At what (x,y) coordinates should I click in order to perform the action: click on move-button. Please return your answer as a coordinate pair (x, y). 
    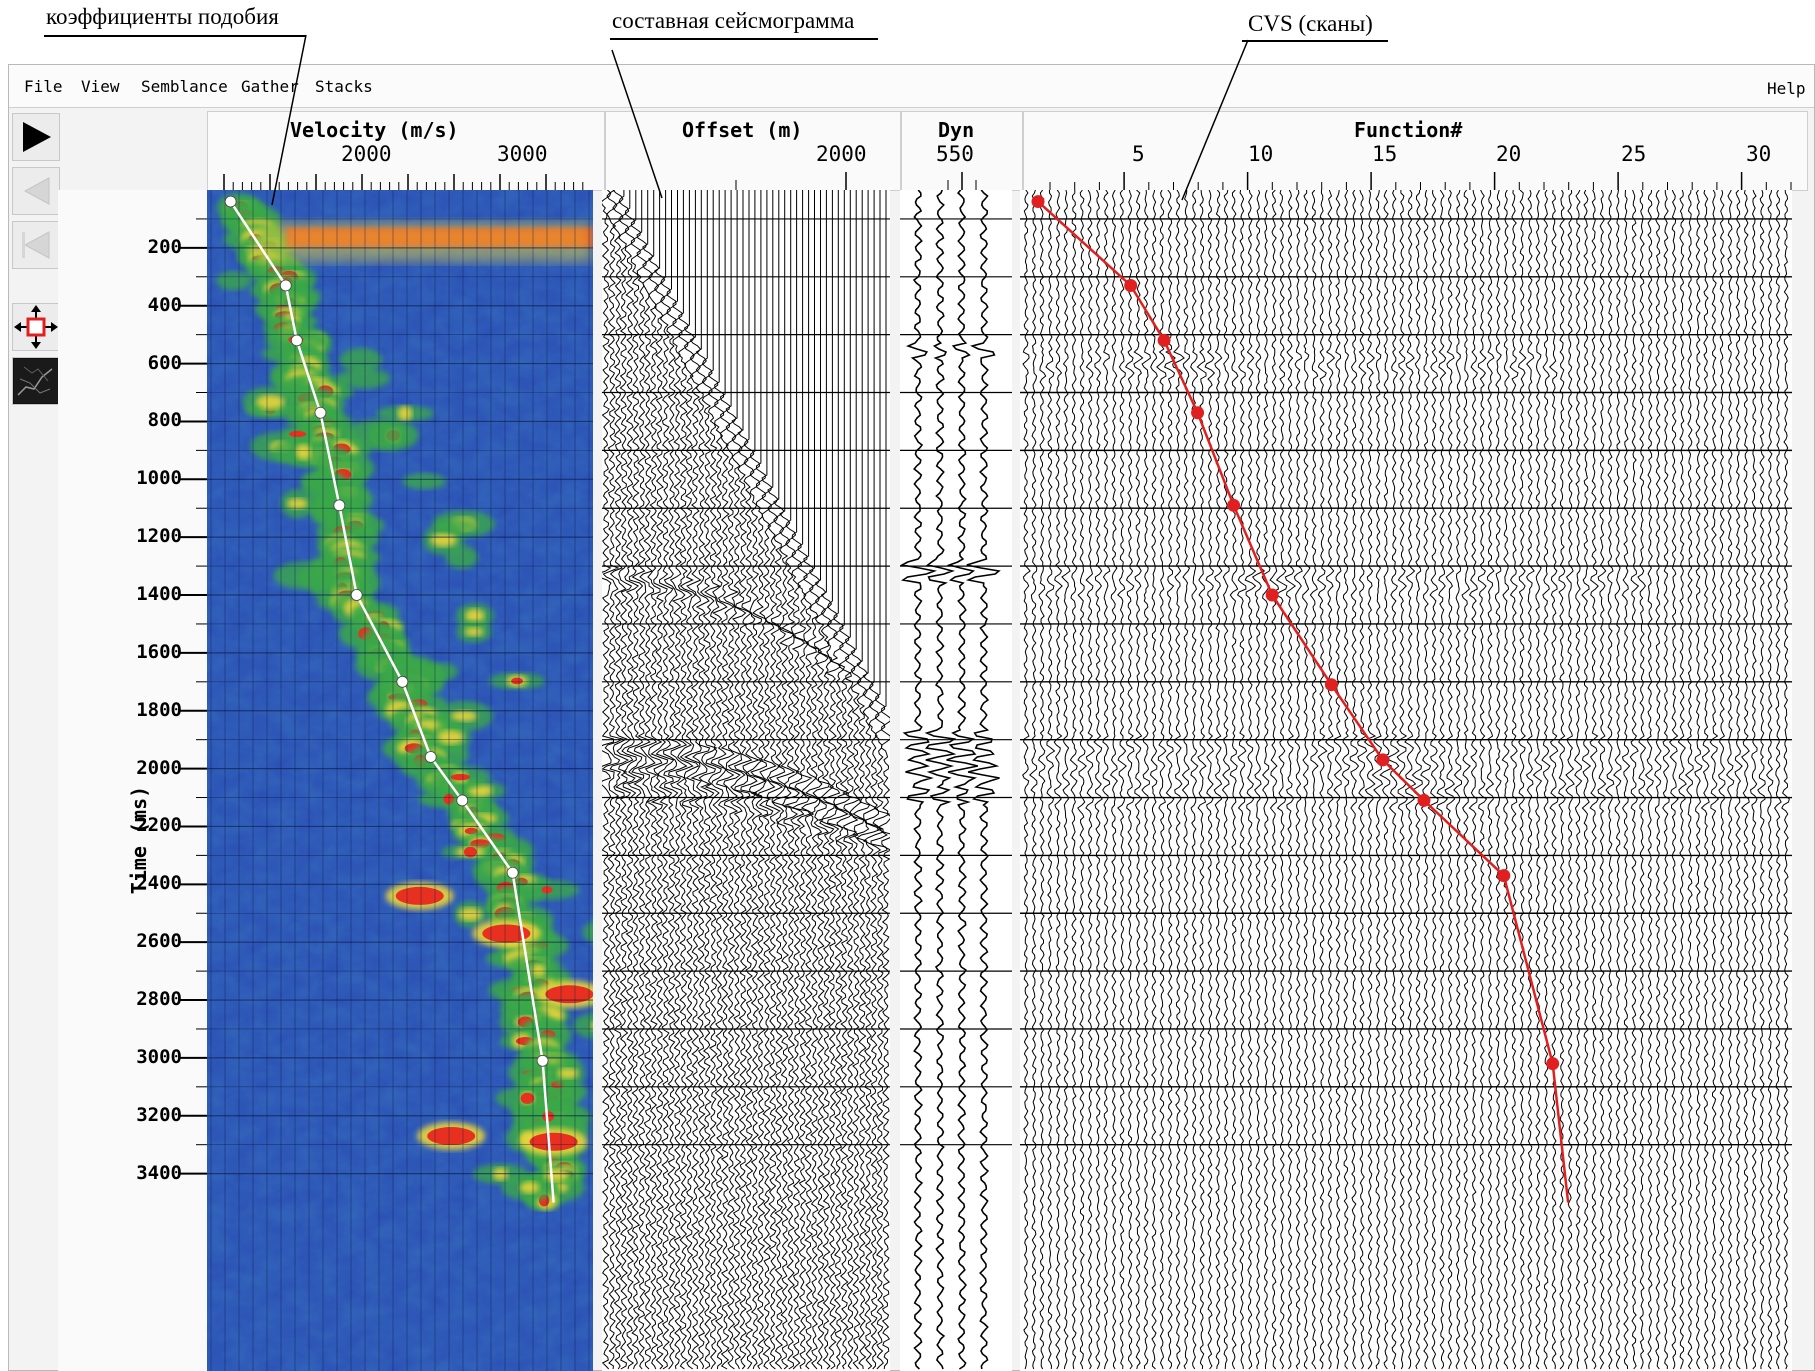
    Looking at the image, I should click on (36, 327).